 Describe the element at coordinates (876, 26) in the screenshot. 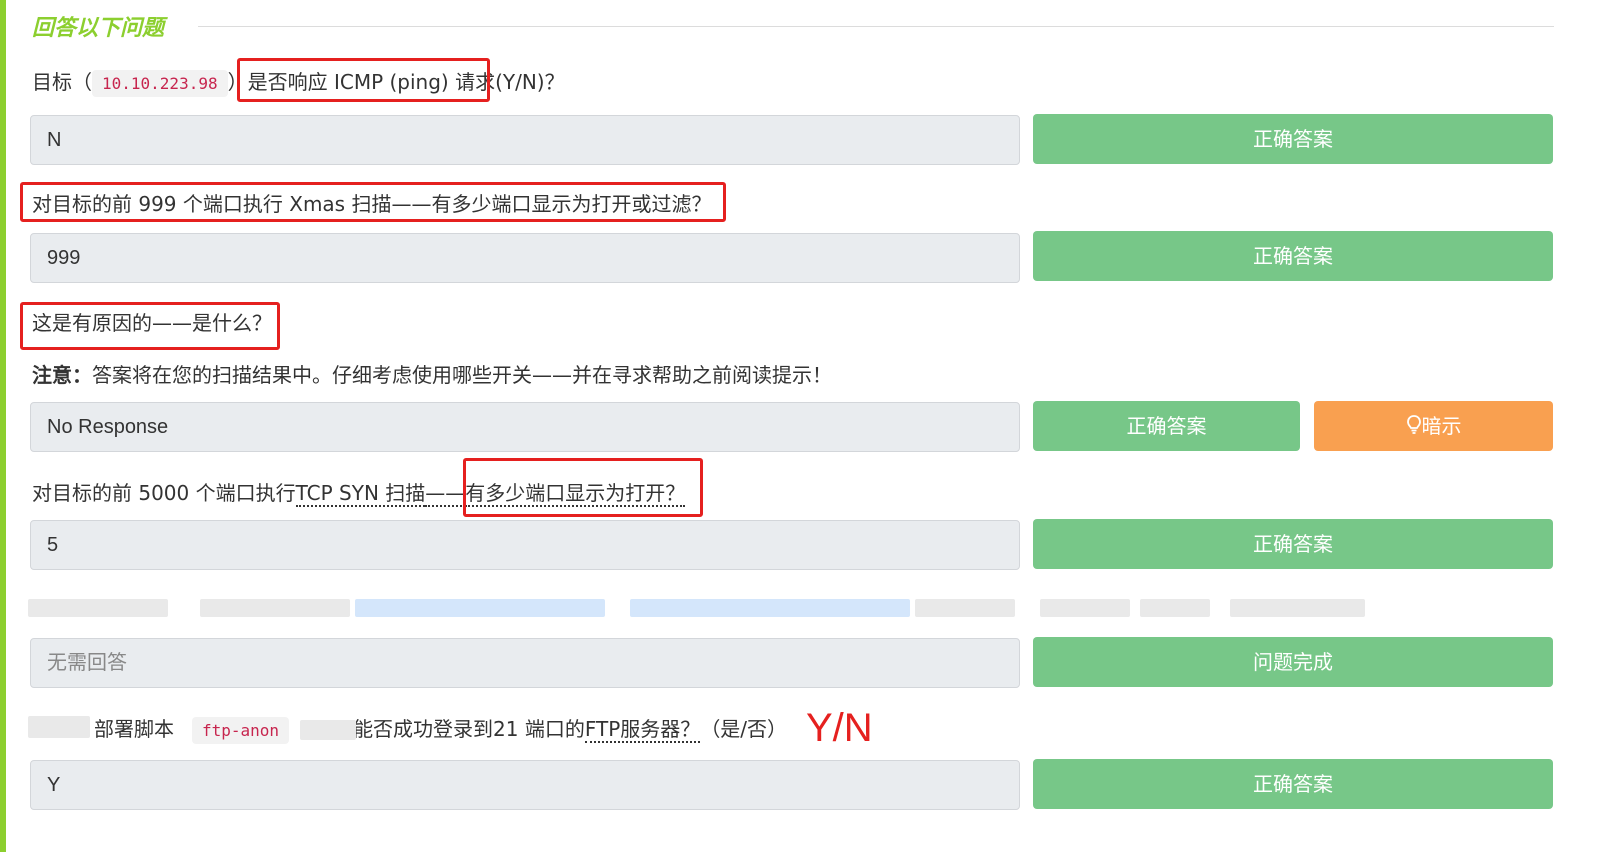

I see `section-divider` at that location.